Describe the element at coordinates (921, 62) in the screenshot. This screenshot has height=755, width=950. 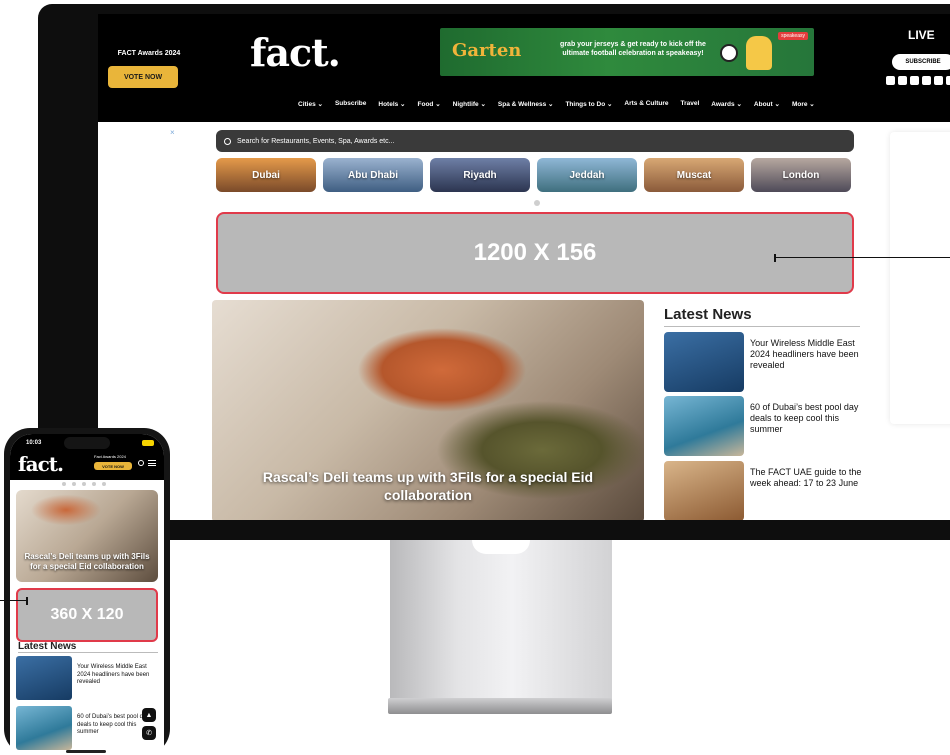
I see `subscribe-button: SUBSCRIBE` at that location.